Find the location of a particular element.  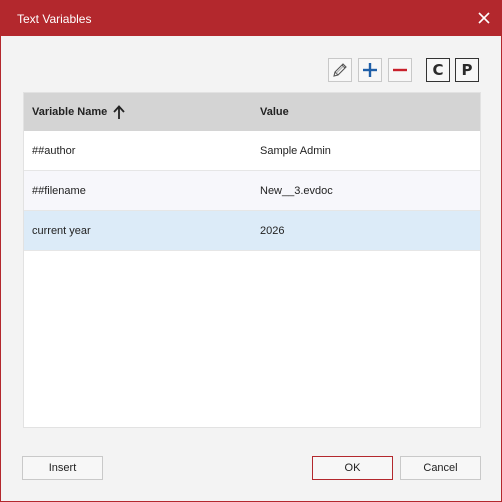

minus-icon is located at coordinates (400, 70).